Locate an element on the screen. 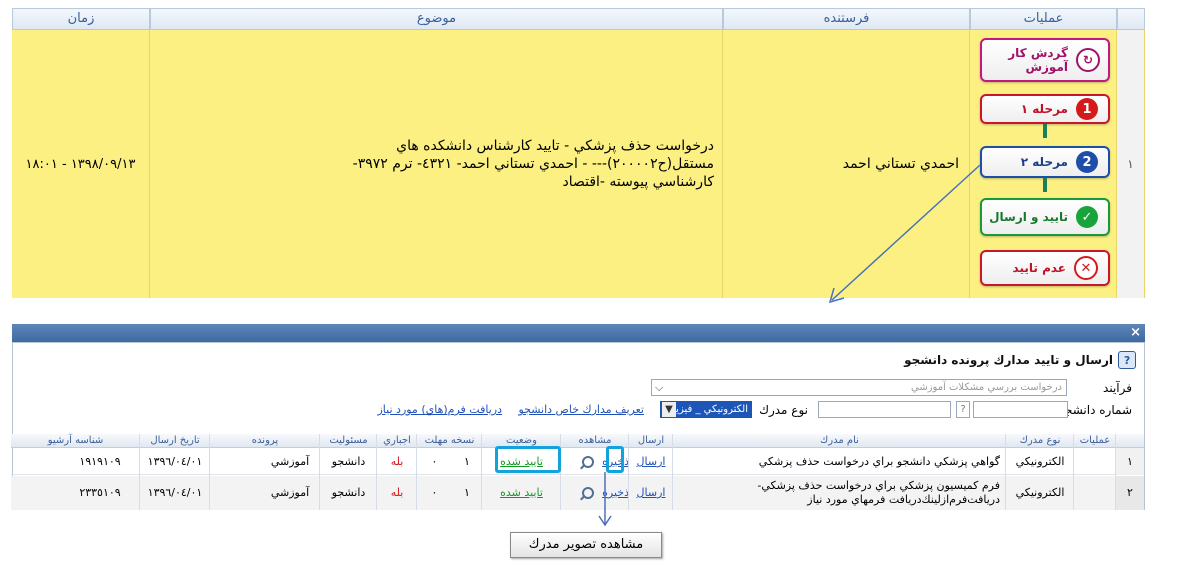  step1-number-icon: 1 is located at coordinates (1087, 109).